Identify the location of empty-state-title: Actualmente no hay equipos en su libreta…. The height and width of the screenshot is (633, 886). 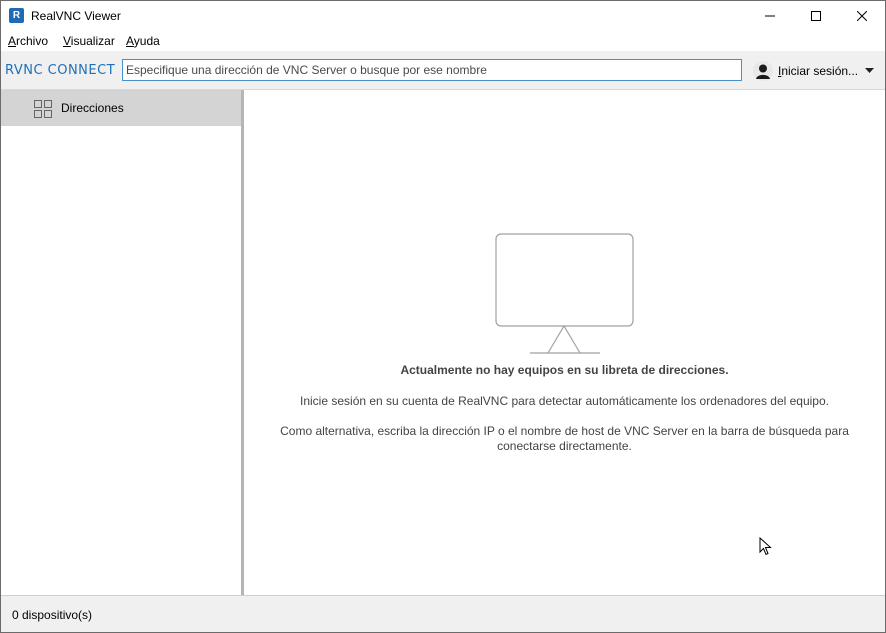
(564, 370).